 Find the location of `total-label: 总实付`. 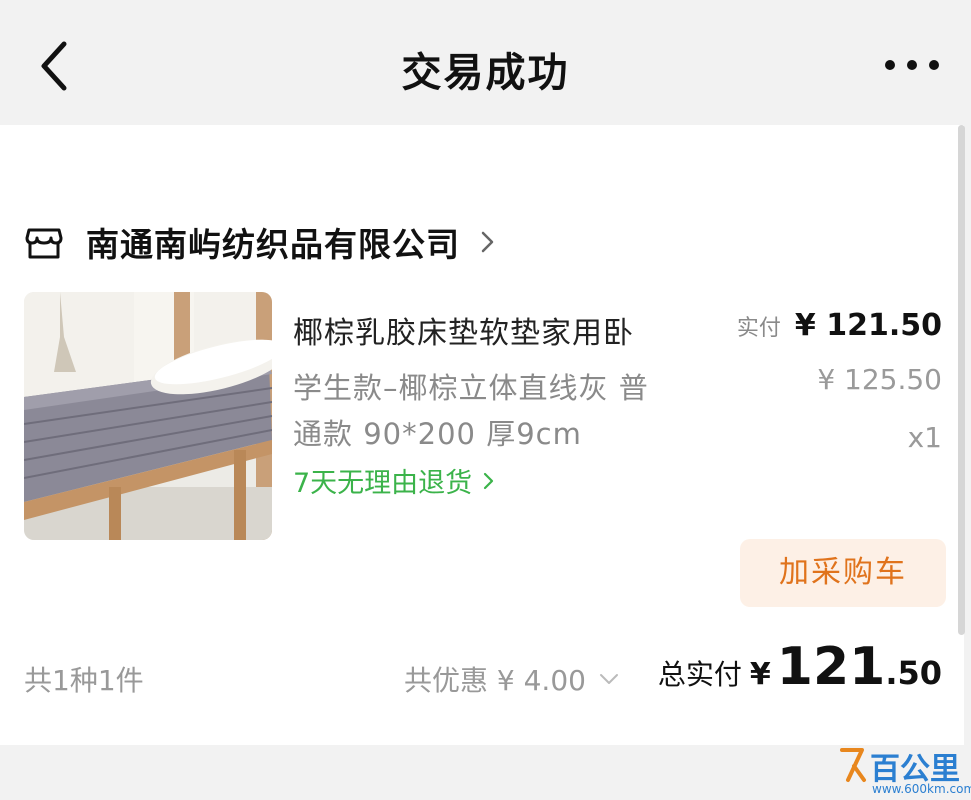

total-label: 总实付 is located at coordinates (699, 674).